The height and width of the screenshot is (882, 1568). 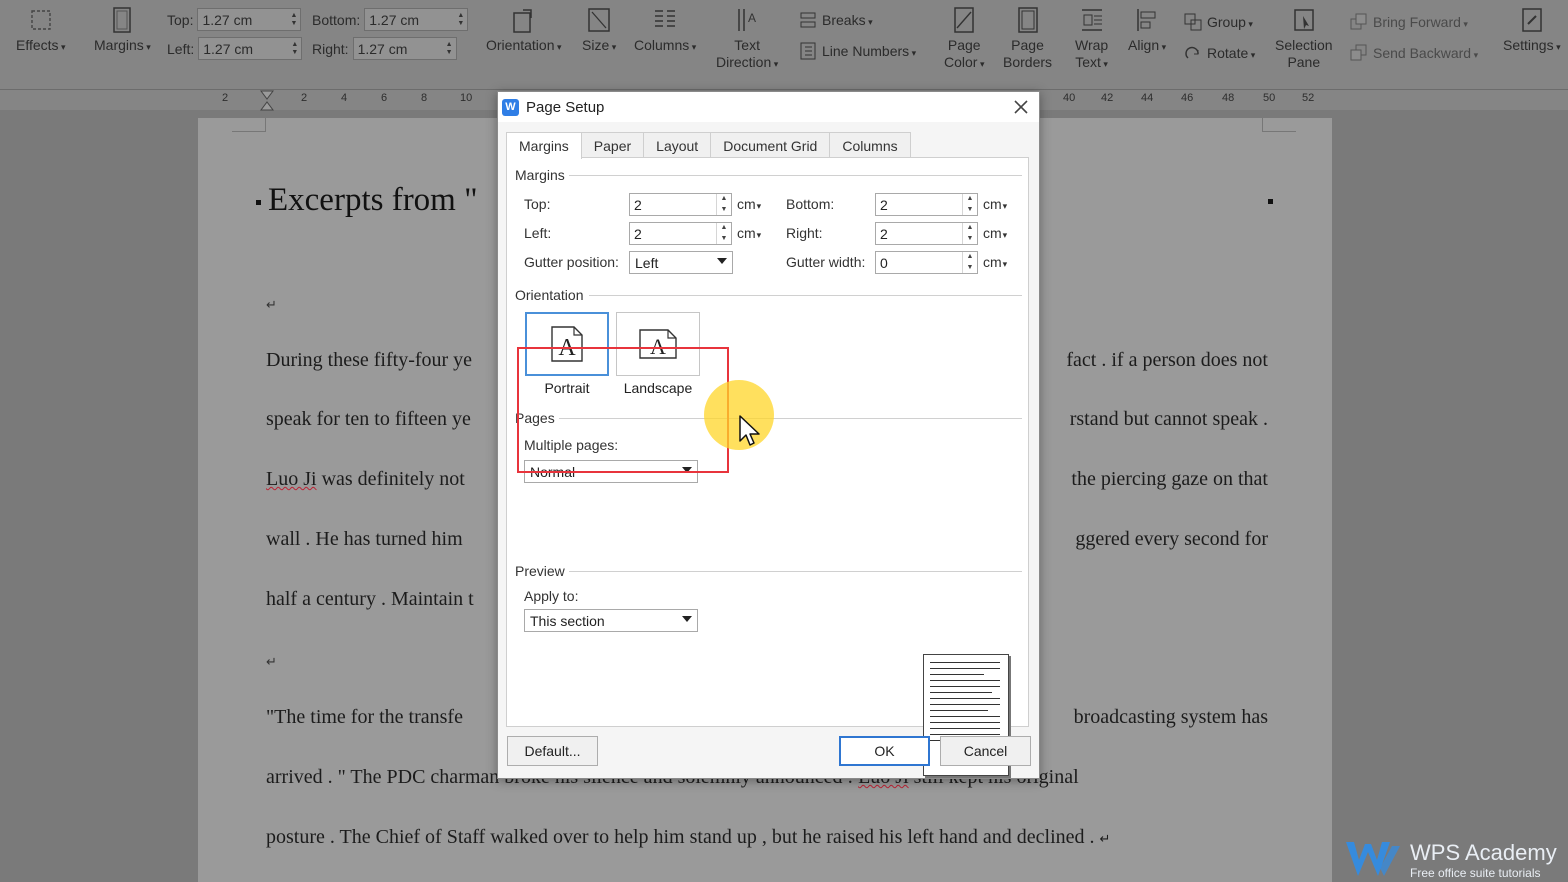 I want to click on page-borders-button: Page Borders, so click(x=1027, y=38).